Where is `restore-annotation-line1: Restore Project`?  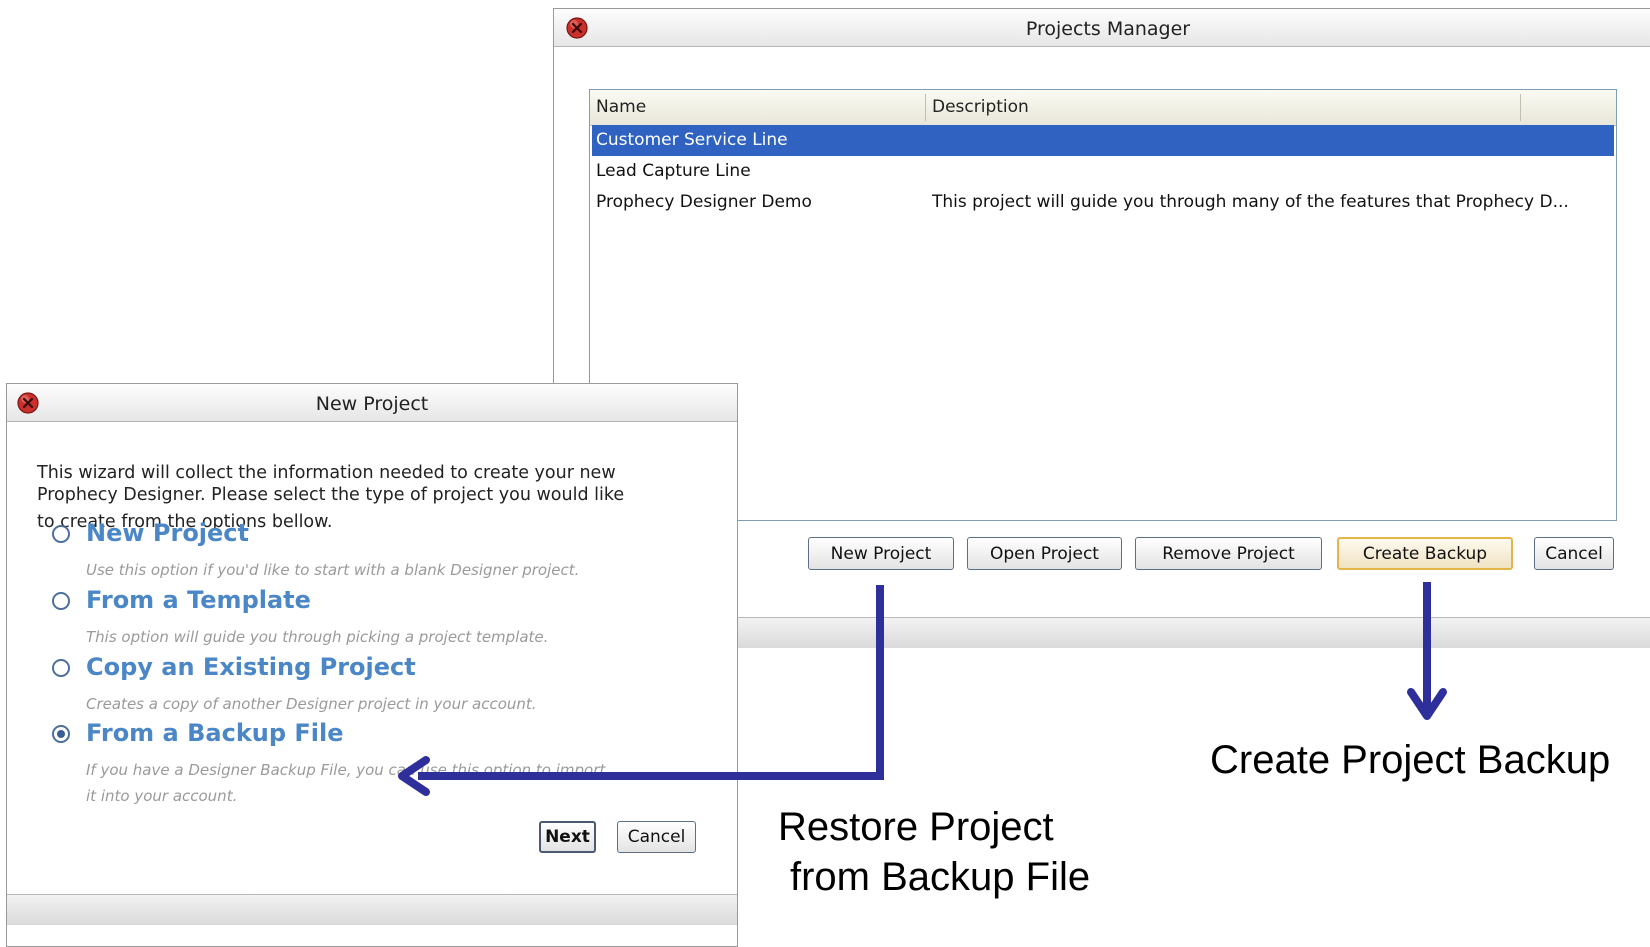
restore-annotation-line1: Restore Project is located at coordinates (916, 827).